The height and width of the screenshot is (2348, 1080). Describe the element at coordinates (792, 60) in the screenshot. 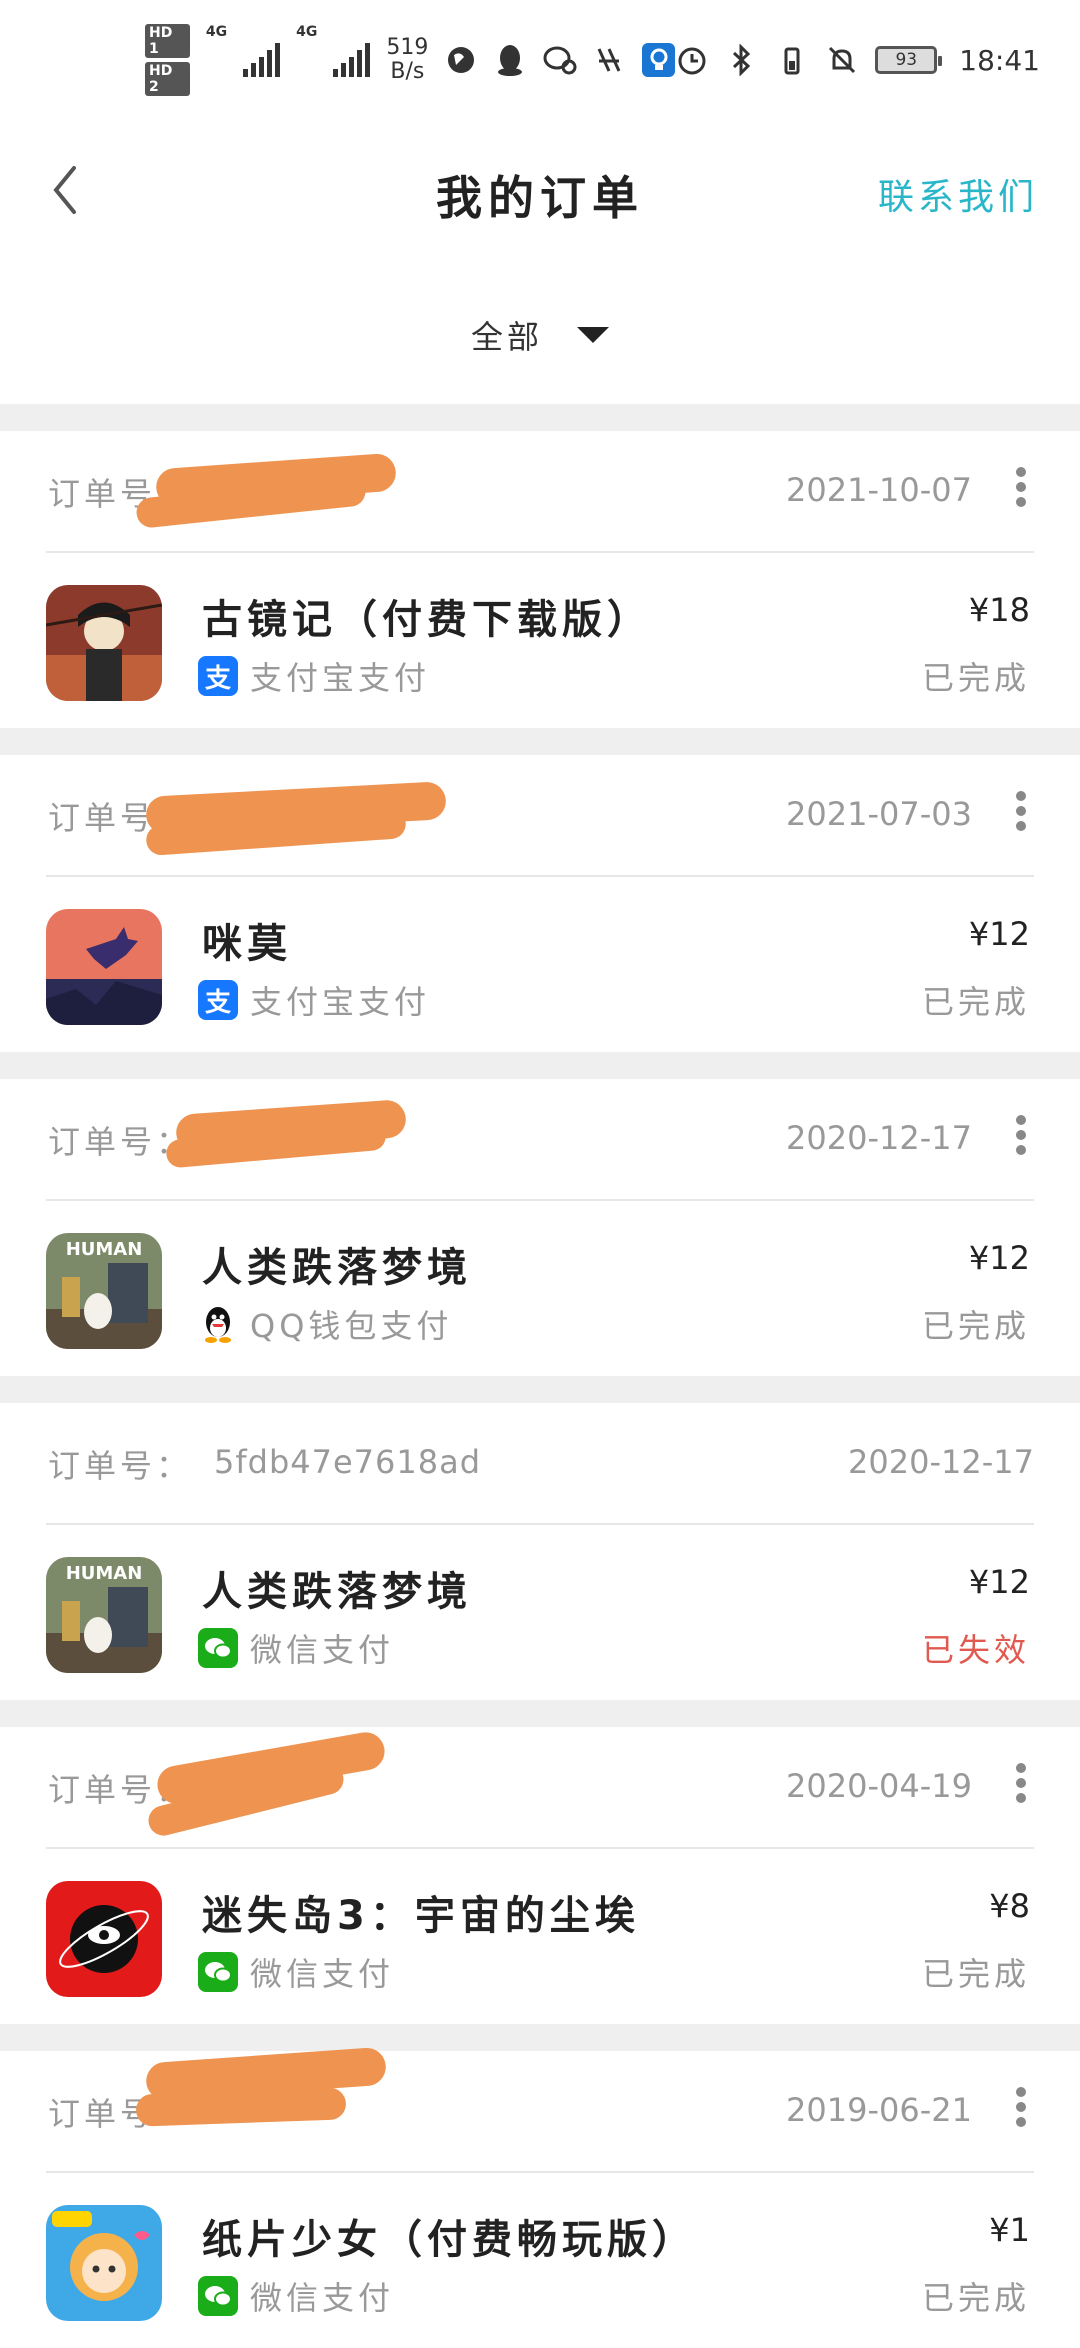

I see `vibrate-battery-small-icon` at that location.